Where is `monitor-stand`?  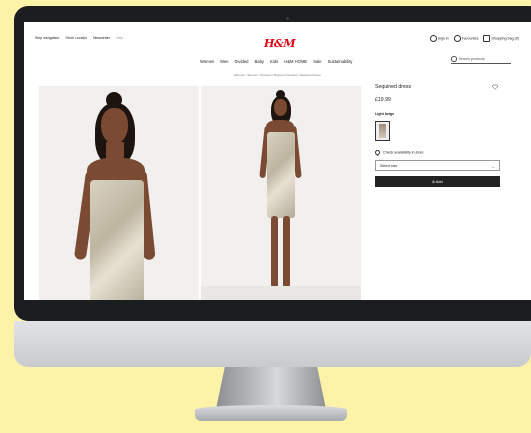 monitor-stand is located at coordinates (271, 388).